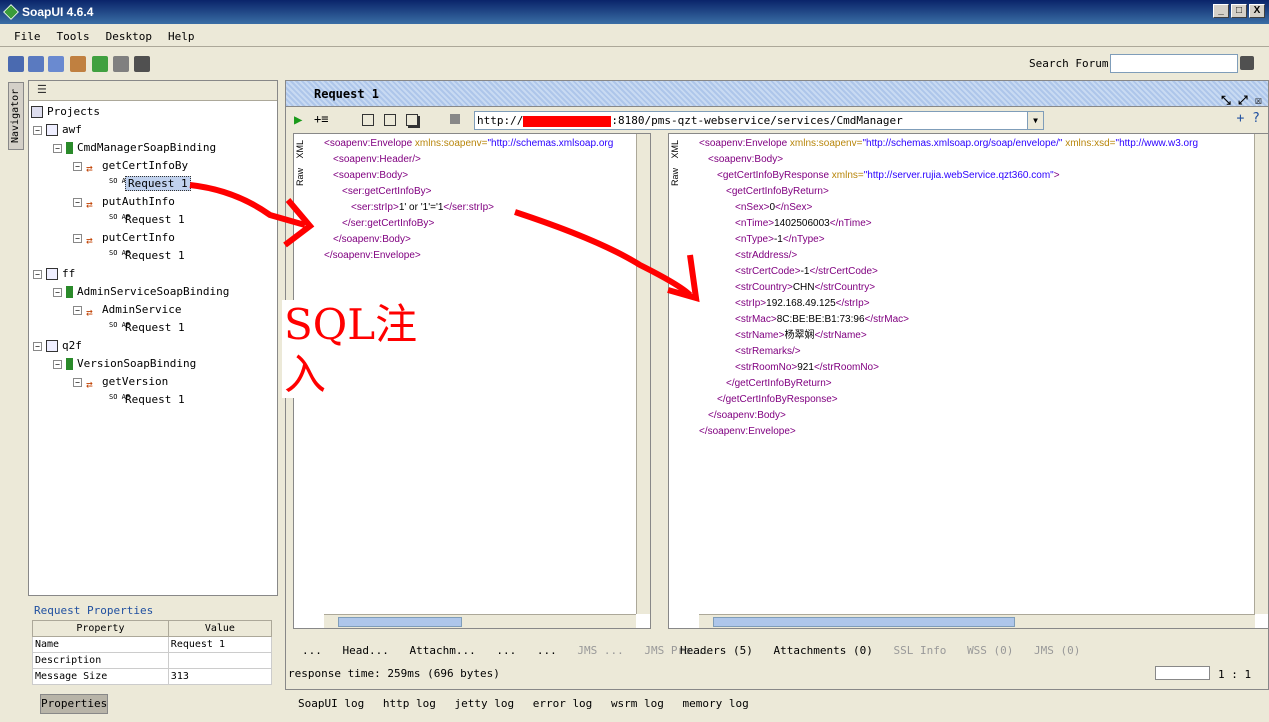  I want to click on tidy-icon, so click(368, 120).